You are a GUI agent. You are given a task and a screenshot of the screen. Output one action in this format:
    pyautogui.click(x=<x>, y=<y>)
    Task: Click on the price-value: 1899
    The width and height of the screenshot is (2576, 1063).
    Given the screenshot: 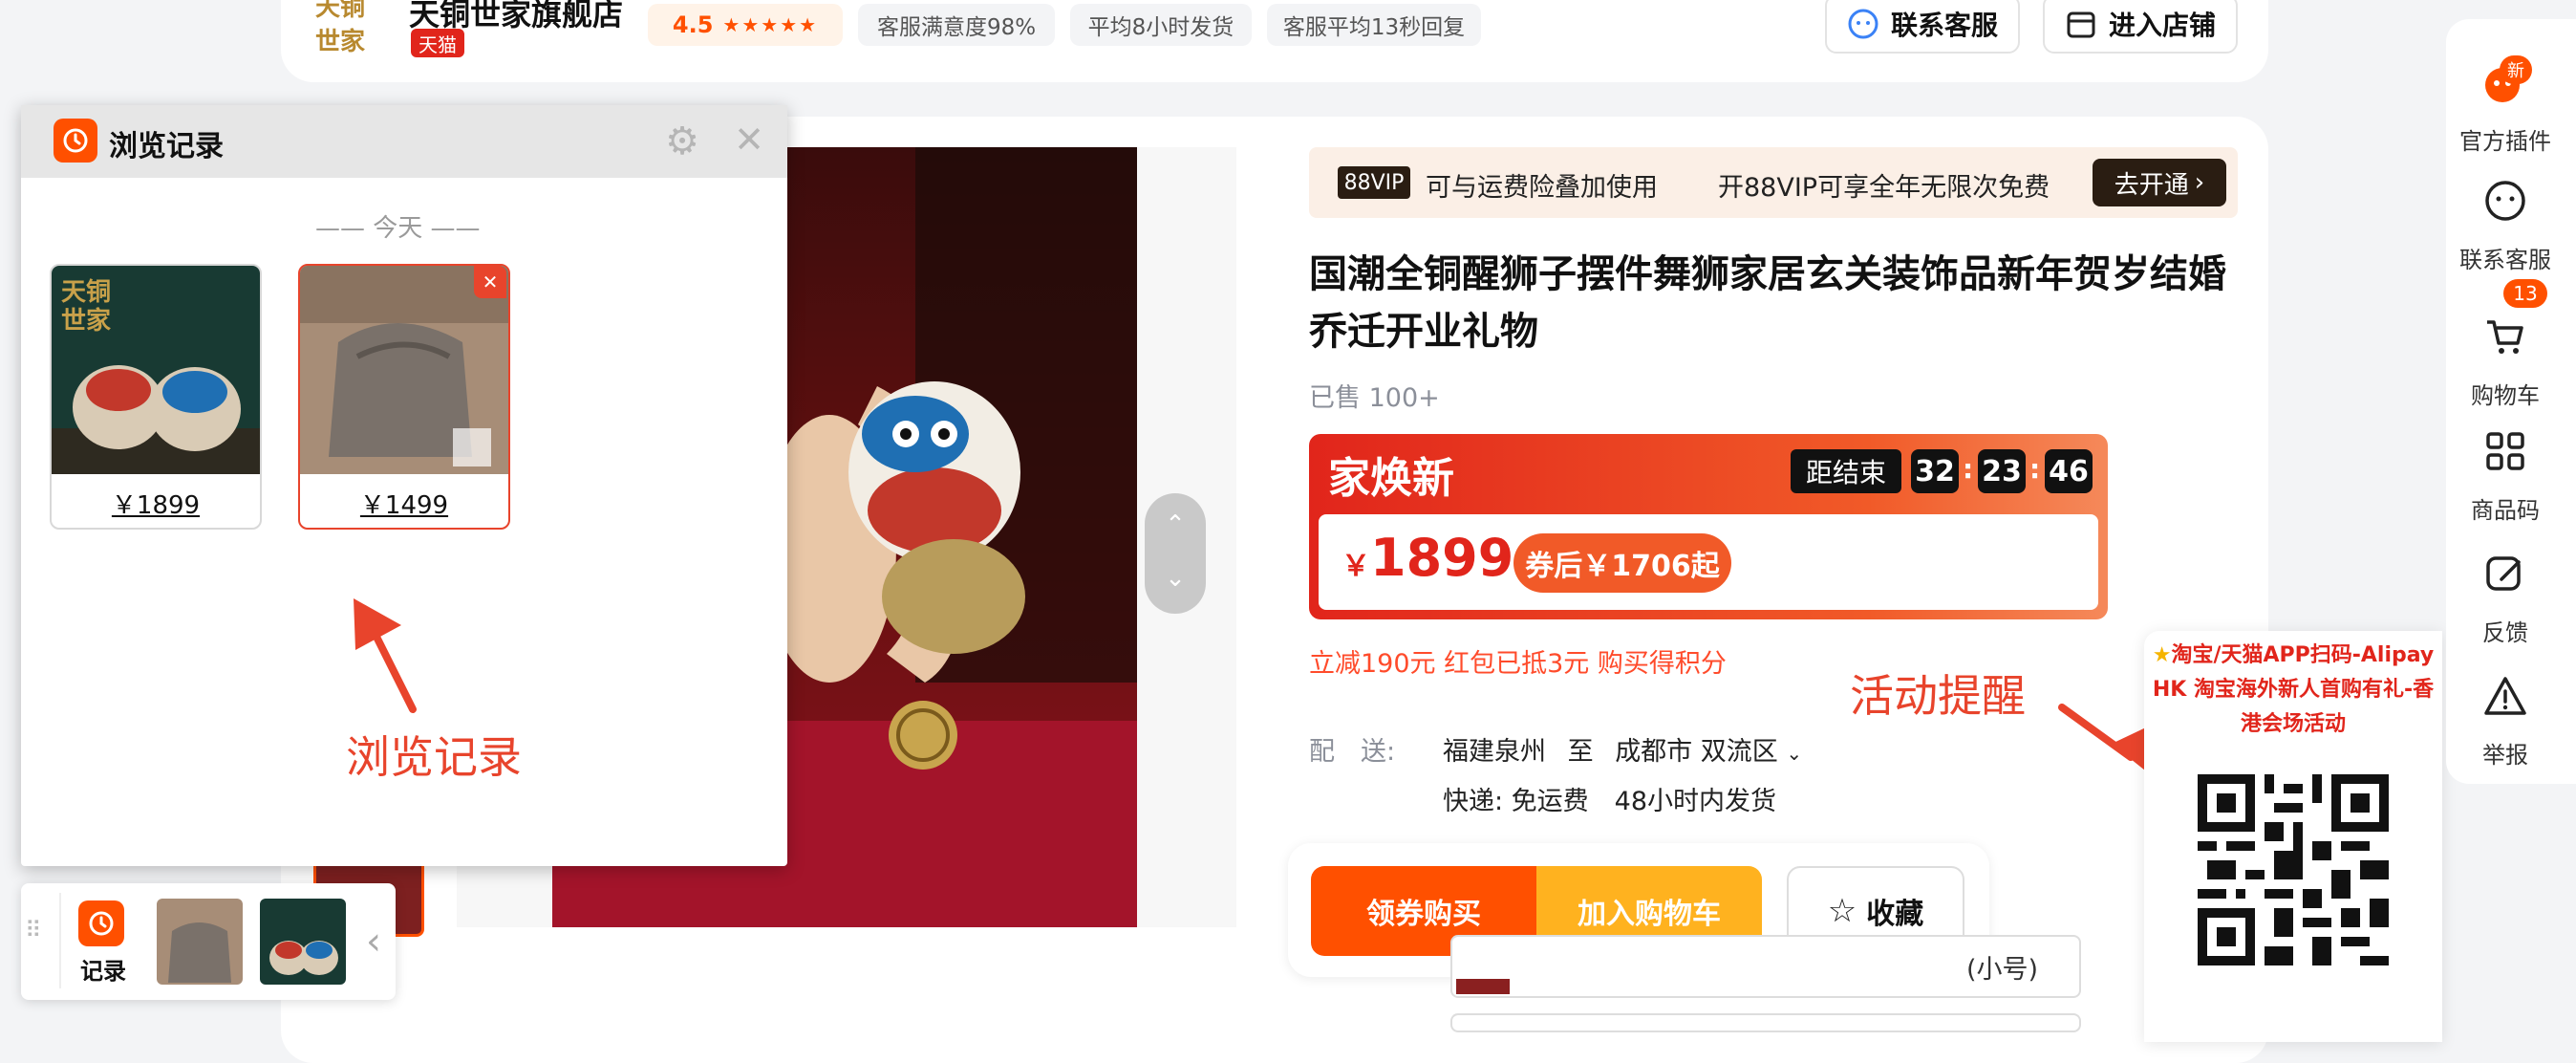 What is the action you would take?
    pyautogui.click(x=1442, y=558)
    